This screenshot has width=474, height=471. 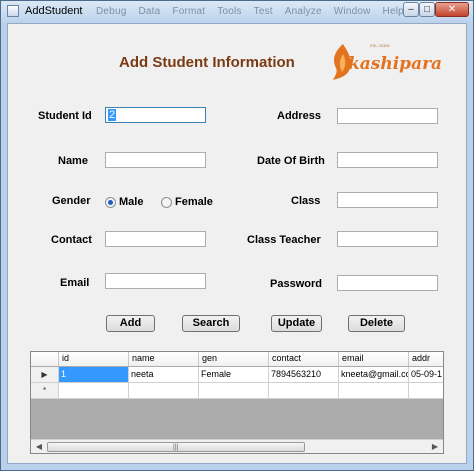 I want to click on dob-field, so click(x=387, y=160).